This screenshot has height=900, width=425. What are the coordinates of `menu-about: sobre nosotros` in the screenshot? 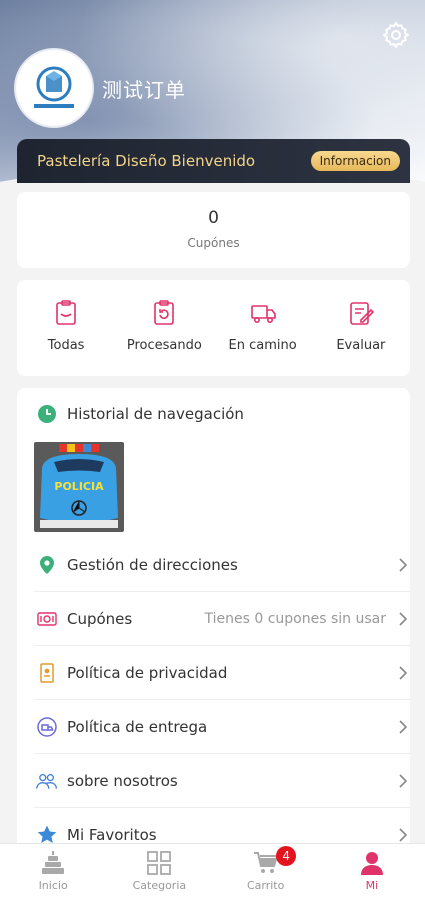 It's located at (222, 781).